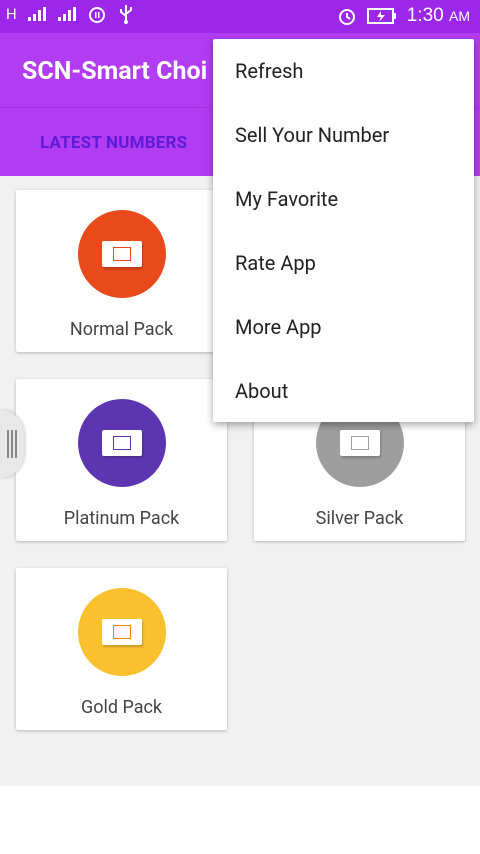  Describe the element at coordinates (275, 263) in the screenshot. I see `menu-item-rate-app: Rate App` at that location.